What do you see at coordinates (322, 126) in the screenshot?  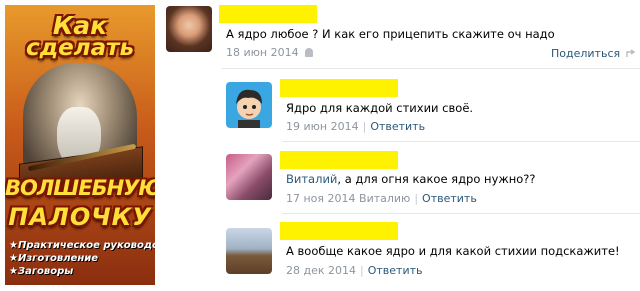 I see `comment-date: 19 июн 2014` at bounding box center [322, 126].